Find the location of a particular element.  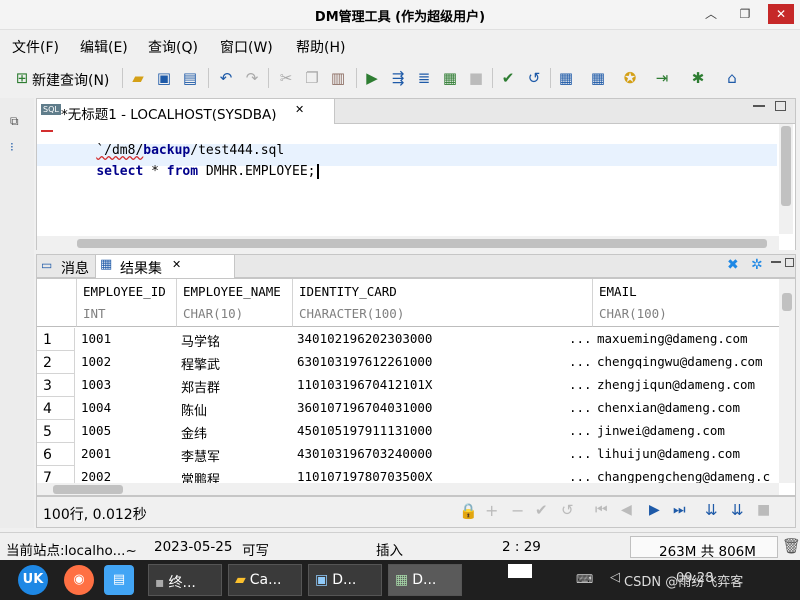

stop-icon: ■ is located at coordinates (476, 78).